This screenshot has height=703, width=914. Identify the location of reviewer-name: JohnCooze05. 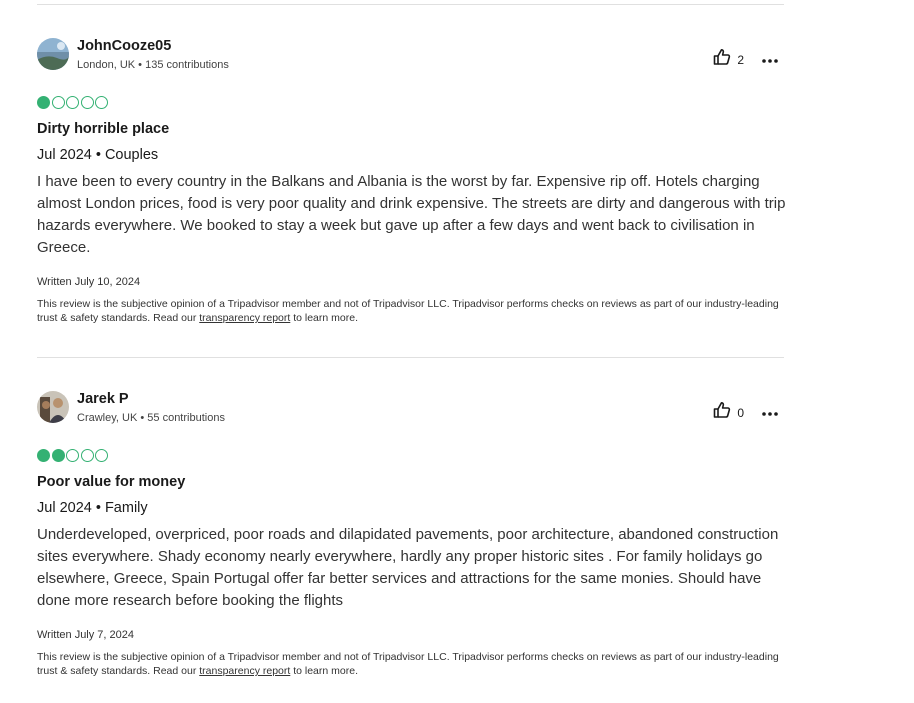
(124, 46).